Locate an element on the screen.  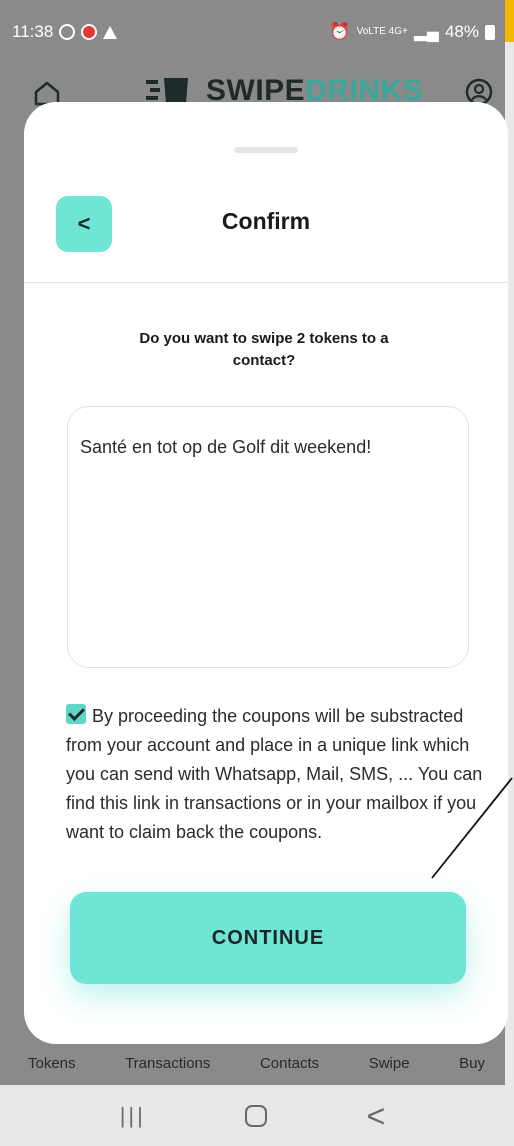
tab-transactions: Transactions is located at coordinates (167, 1070).